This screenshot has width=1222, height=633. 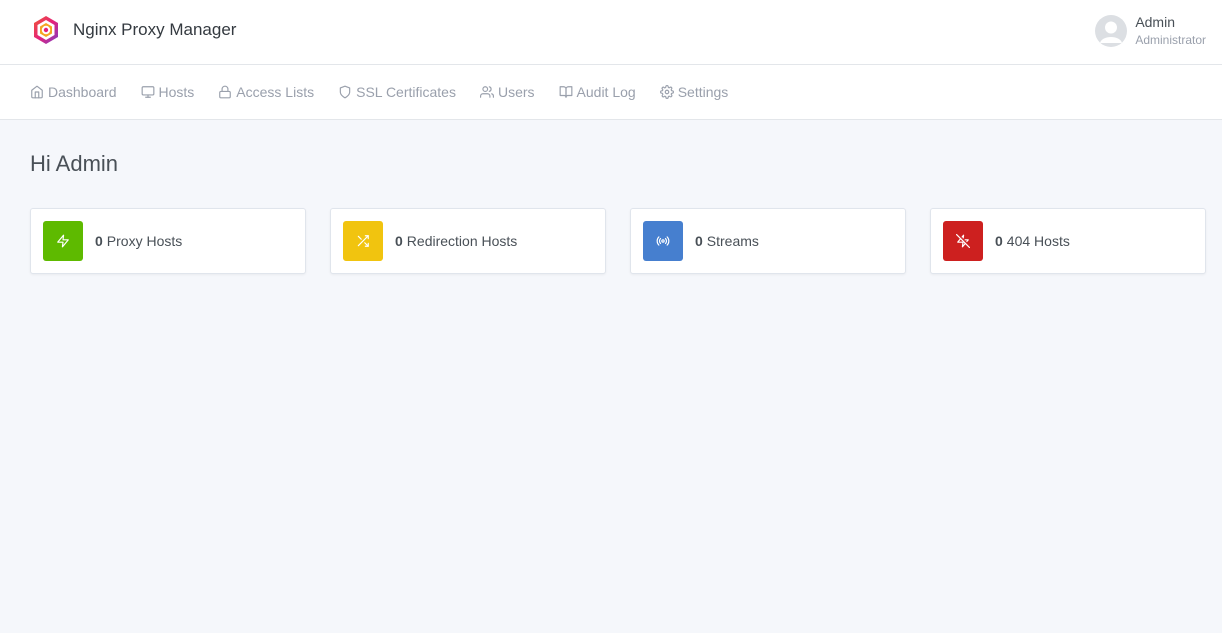 I want to click on nav-item-label: Access Lists, so click(x=275, y=92).